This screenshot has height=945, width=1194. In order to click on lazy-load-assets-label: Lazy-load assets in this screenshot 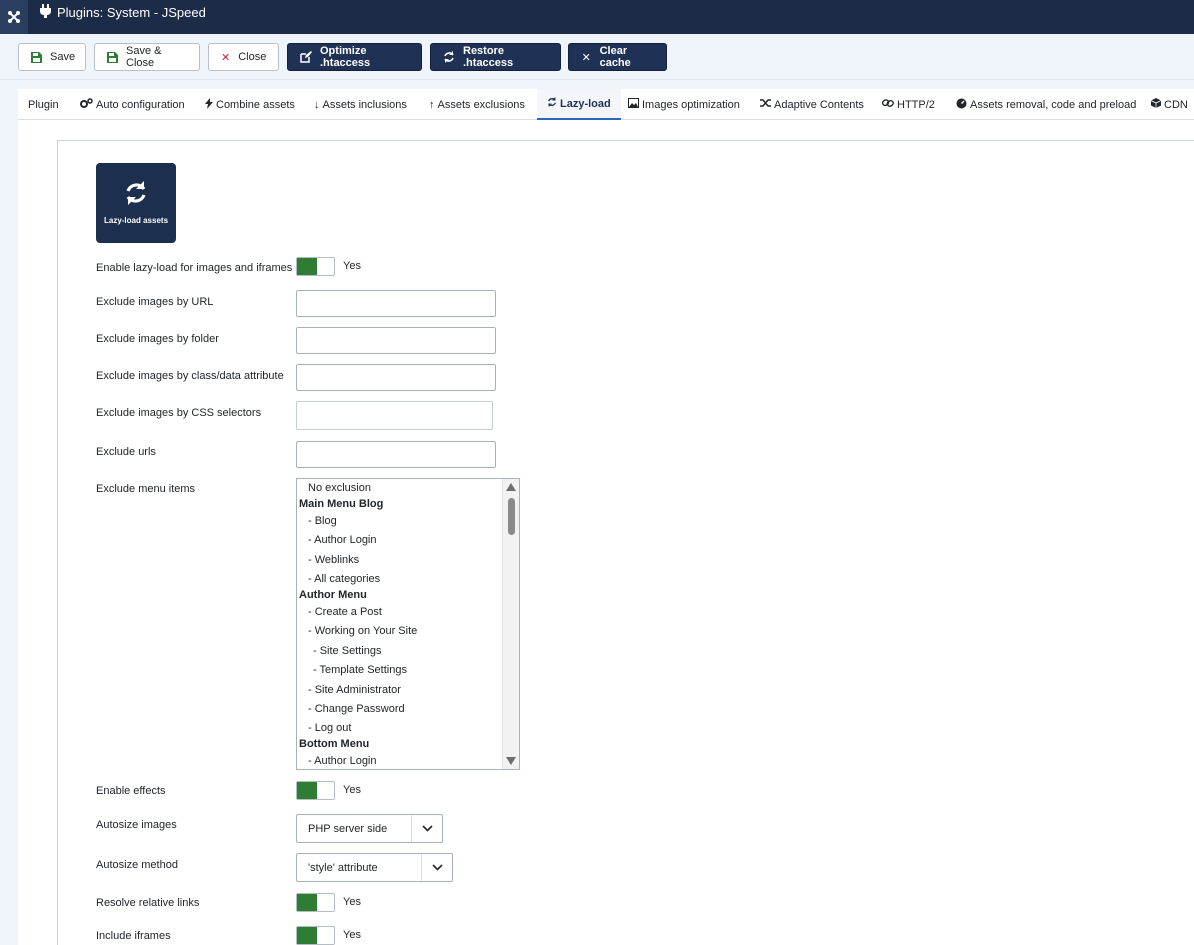, I will do `click(136, 220)`.